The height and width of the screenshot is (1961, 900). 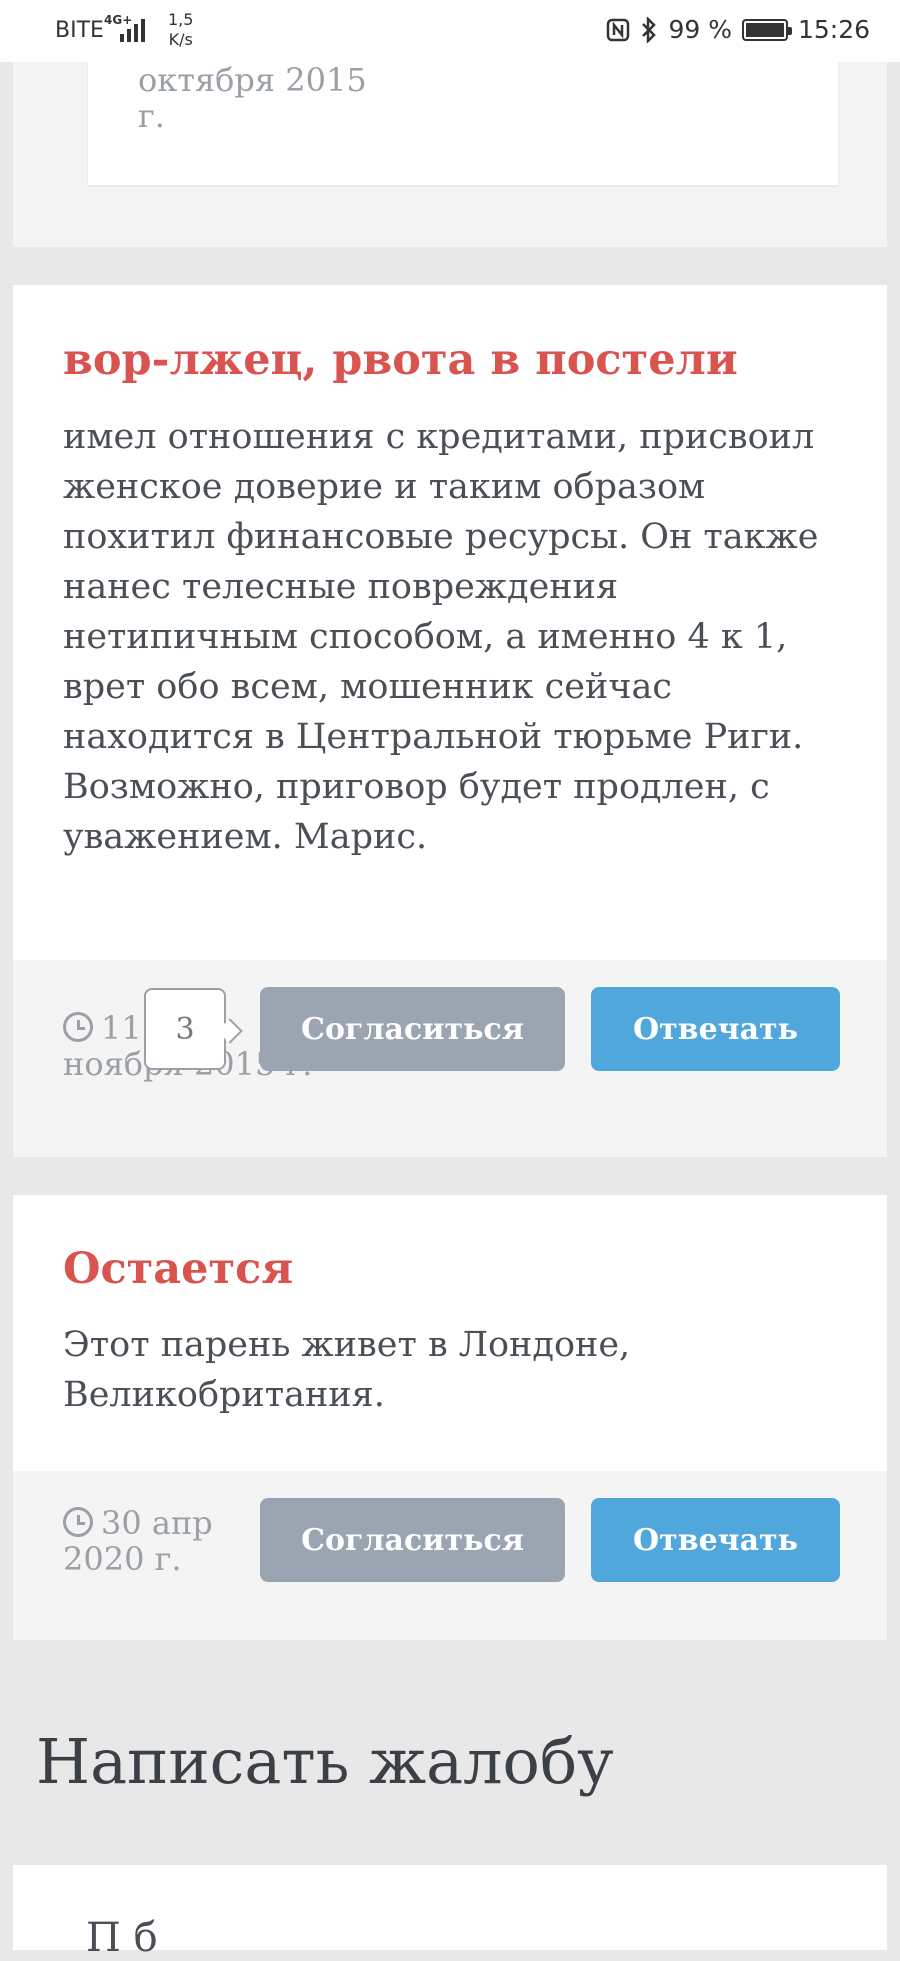 What do you see at coordinates (122, 1938) in the screenshot?
I see `form-hint-text: П б` at bounding box center [122, 1938].